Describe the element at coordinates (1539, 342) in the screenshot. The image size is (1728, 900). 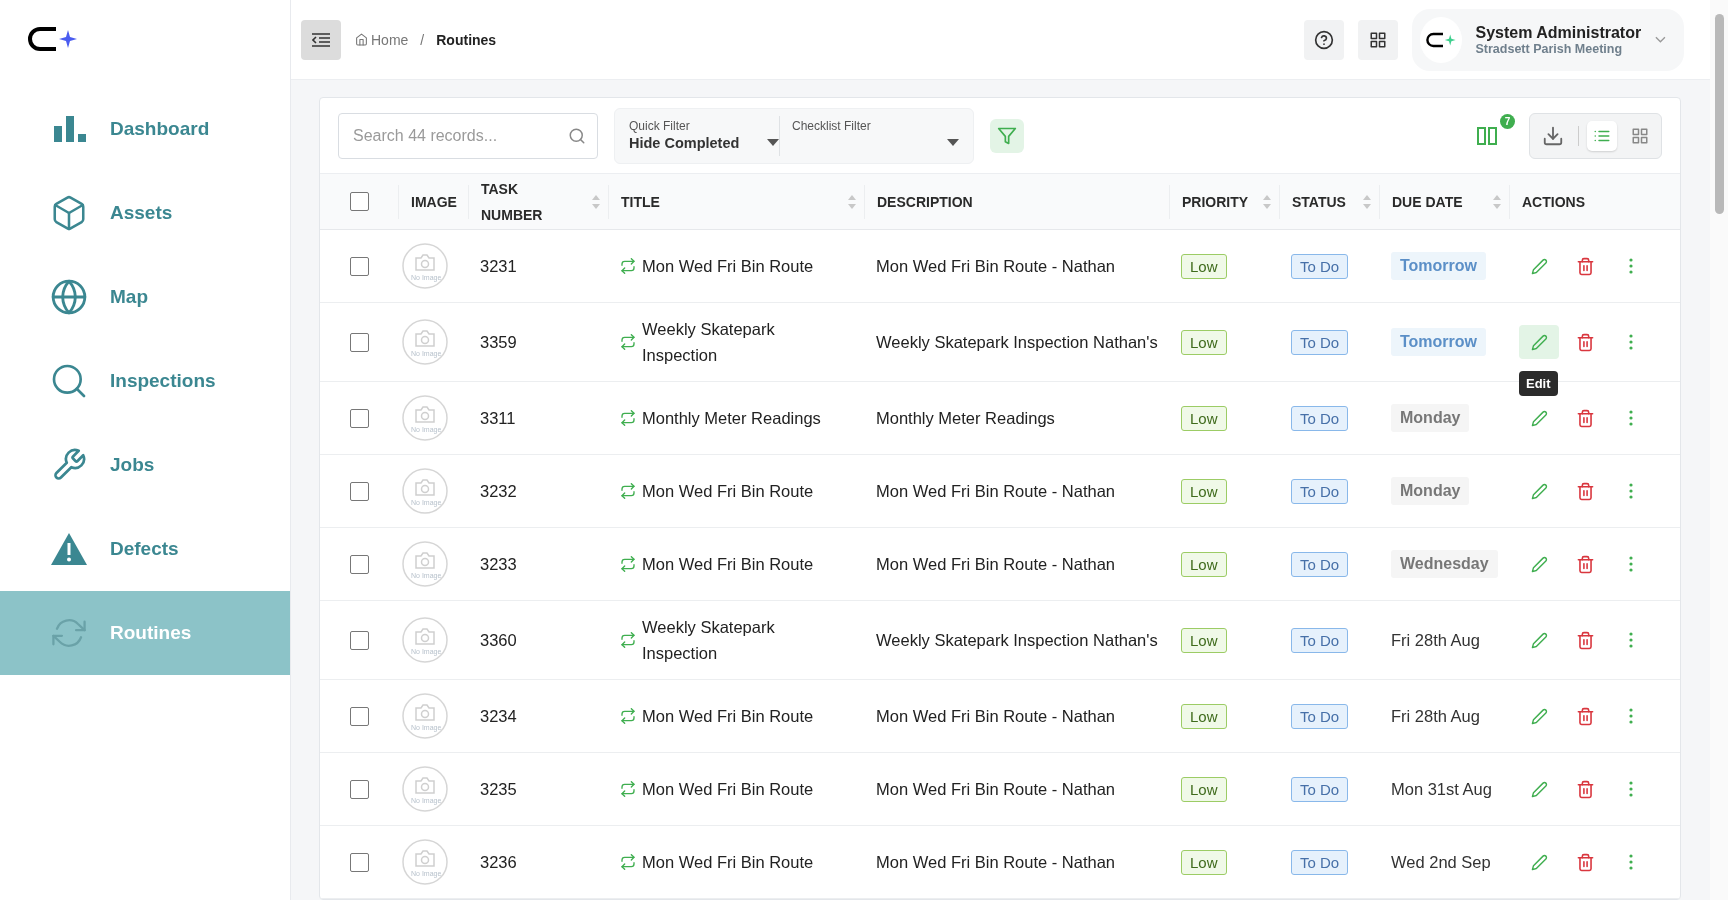
I see `edit-button` at that location.